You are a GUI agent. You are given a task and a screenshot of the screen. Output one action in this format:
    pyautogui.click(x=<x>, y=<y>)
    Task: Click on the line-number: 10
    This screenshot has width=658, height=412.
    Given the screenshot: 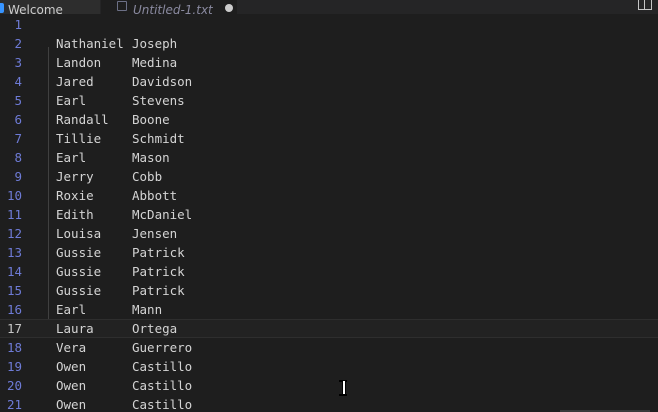 What is the action you would take?
    pyautogui.click(x=14, y=195)
    